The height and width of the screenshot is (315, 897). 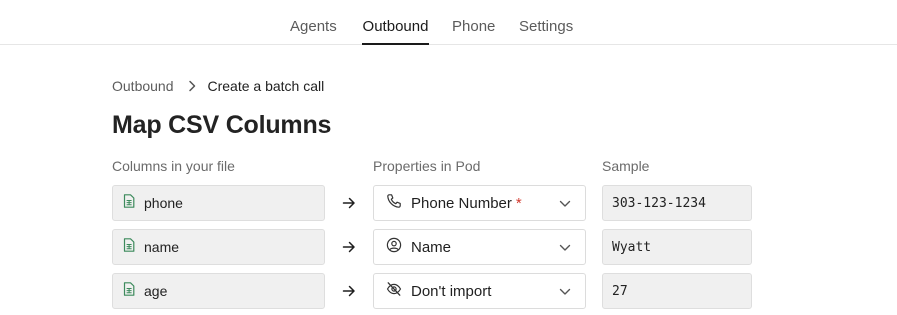 I want to click on mapping-row: name Name Wyatt, so click(x=448, y=247).